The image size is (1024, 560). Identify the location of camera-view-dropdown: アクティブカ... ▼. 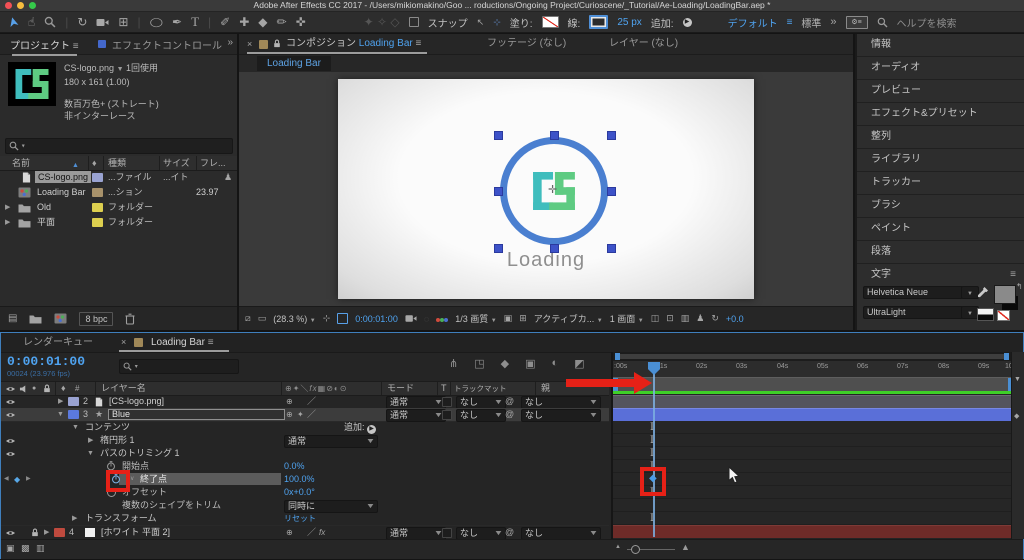
(568, 318).